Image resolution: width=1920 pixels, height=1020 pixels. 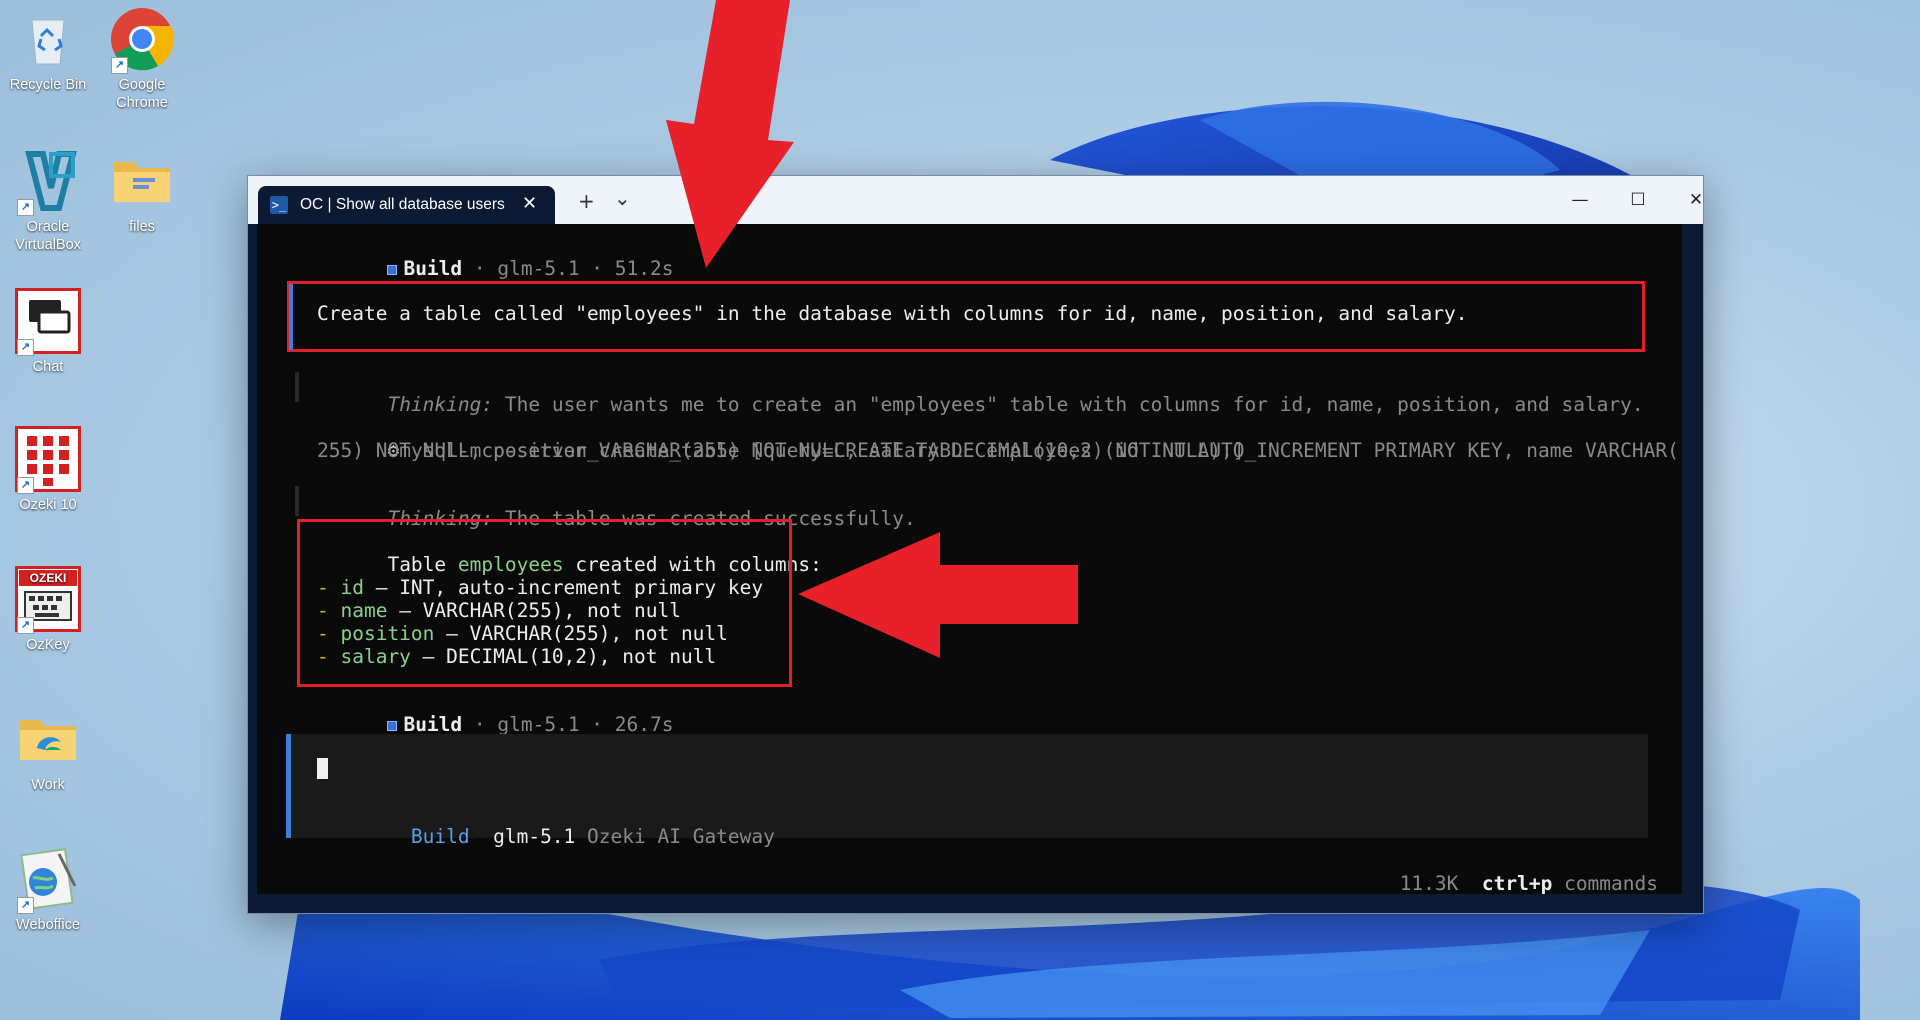 I want to click on annotation-arrow-down-icon, so click(x=730, y=134).